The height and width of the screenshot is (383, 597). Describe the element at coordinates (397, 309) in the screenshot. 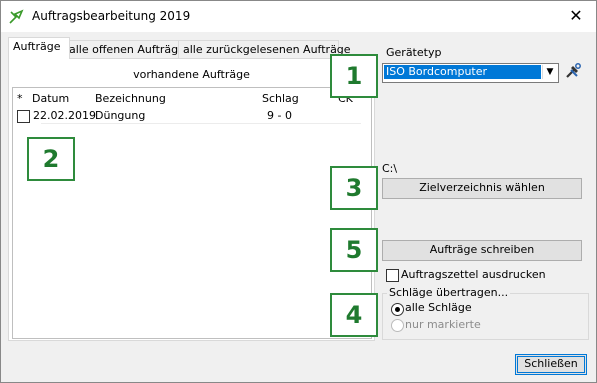

I see `all-fields-radio` at that location.